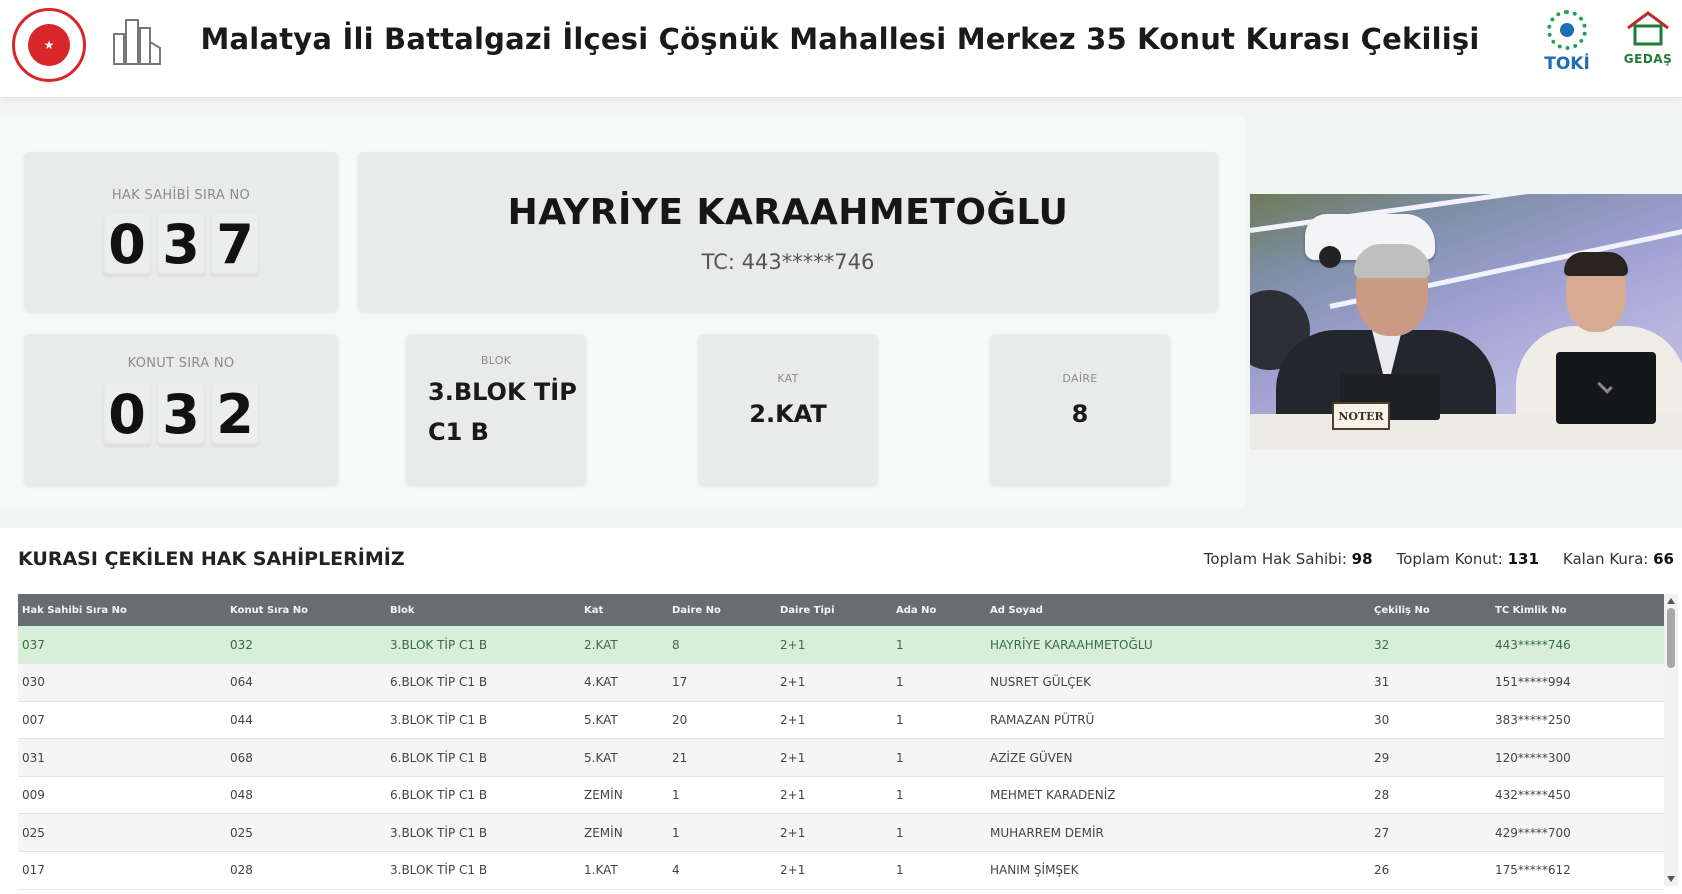 This screenshot has height=894, width=1682. Describe the element at coordinates (1430, 610) in the screenshot. I see `column-header: Çekiliş No` at that location.